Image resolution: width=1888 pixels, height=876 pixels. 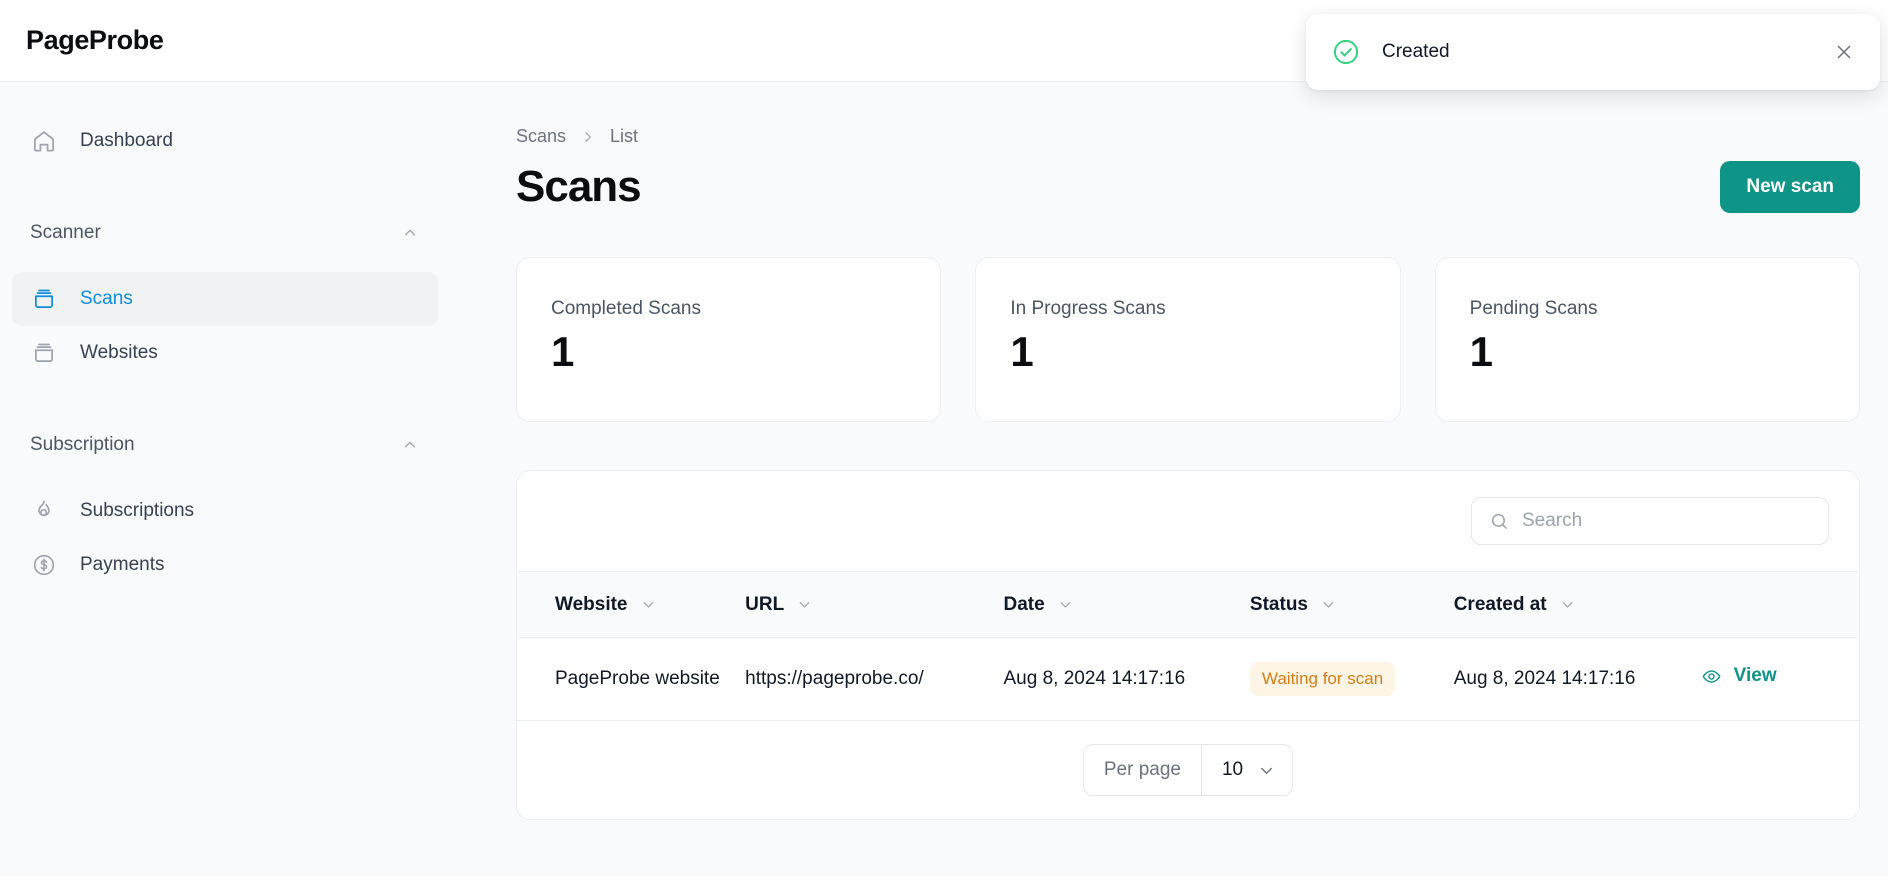 What do you see at coordinates (1667, 521) in the screenshot?
I see `search-input` at bounding box center [1667, 521].